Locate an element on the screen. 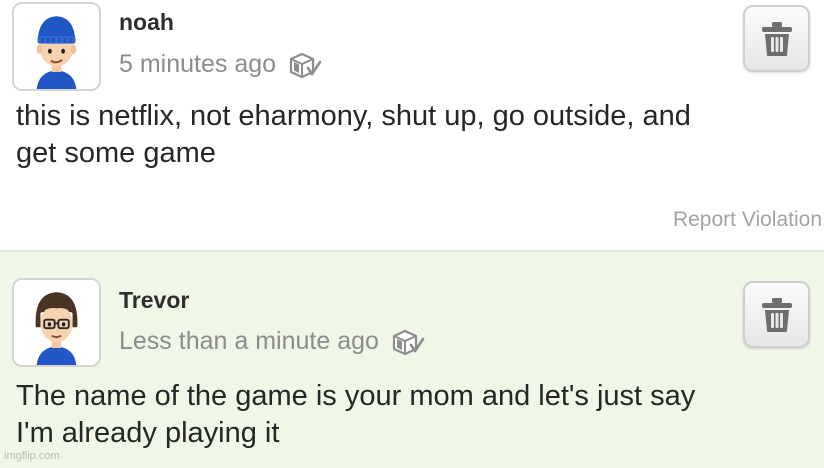 This screenshot has height=468, width=824. timestamp: 5 minutes ago is located at coordinates (198, 63).